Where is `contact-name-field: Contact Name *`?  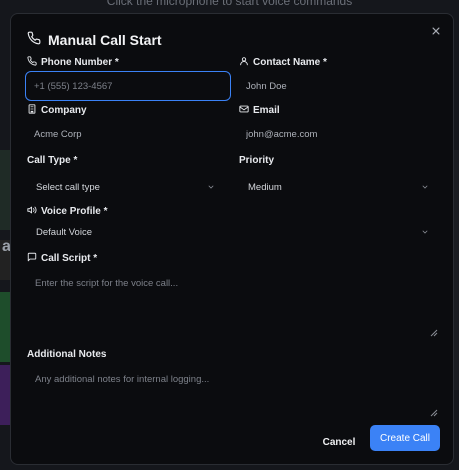
contact-name-field: Contact Name * is located at coordinates (338, 78).